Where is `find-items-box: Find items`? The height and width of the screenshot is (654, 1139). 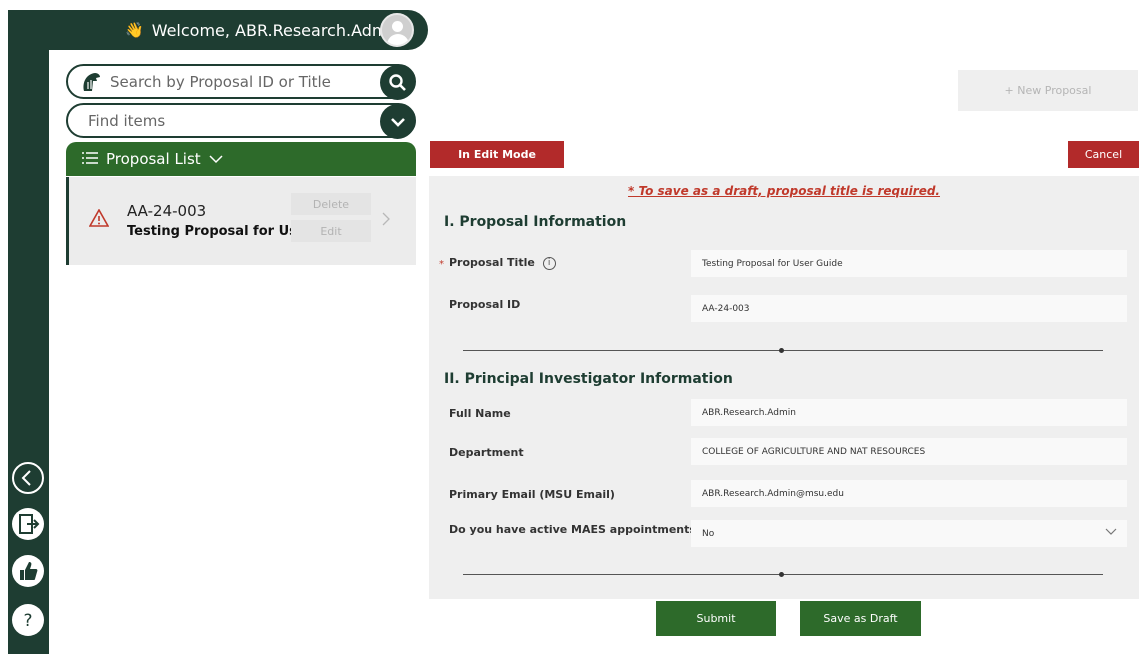 find-items-box: Find items is located at coordinates (241, 121).